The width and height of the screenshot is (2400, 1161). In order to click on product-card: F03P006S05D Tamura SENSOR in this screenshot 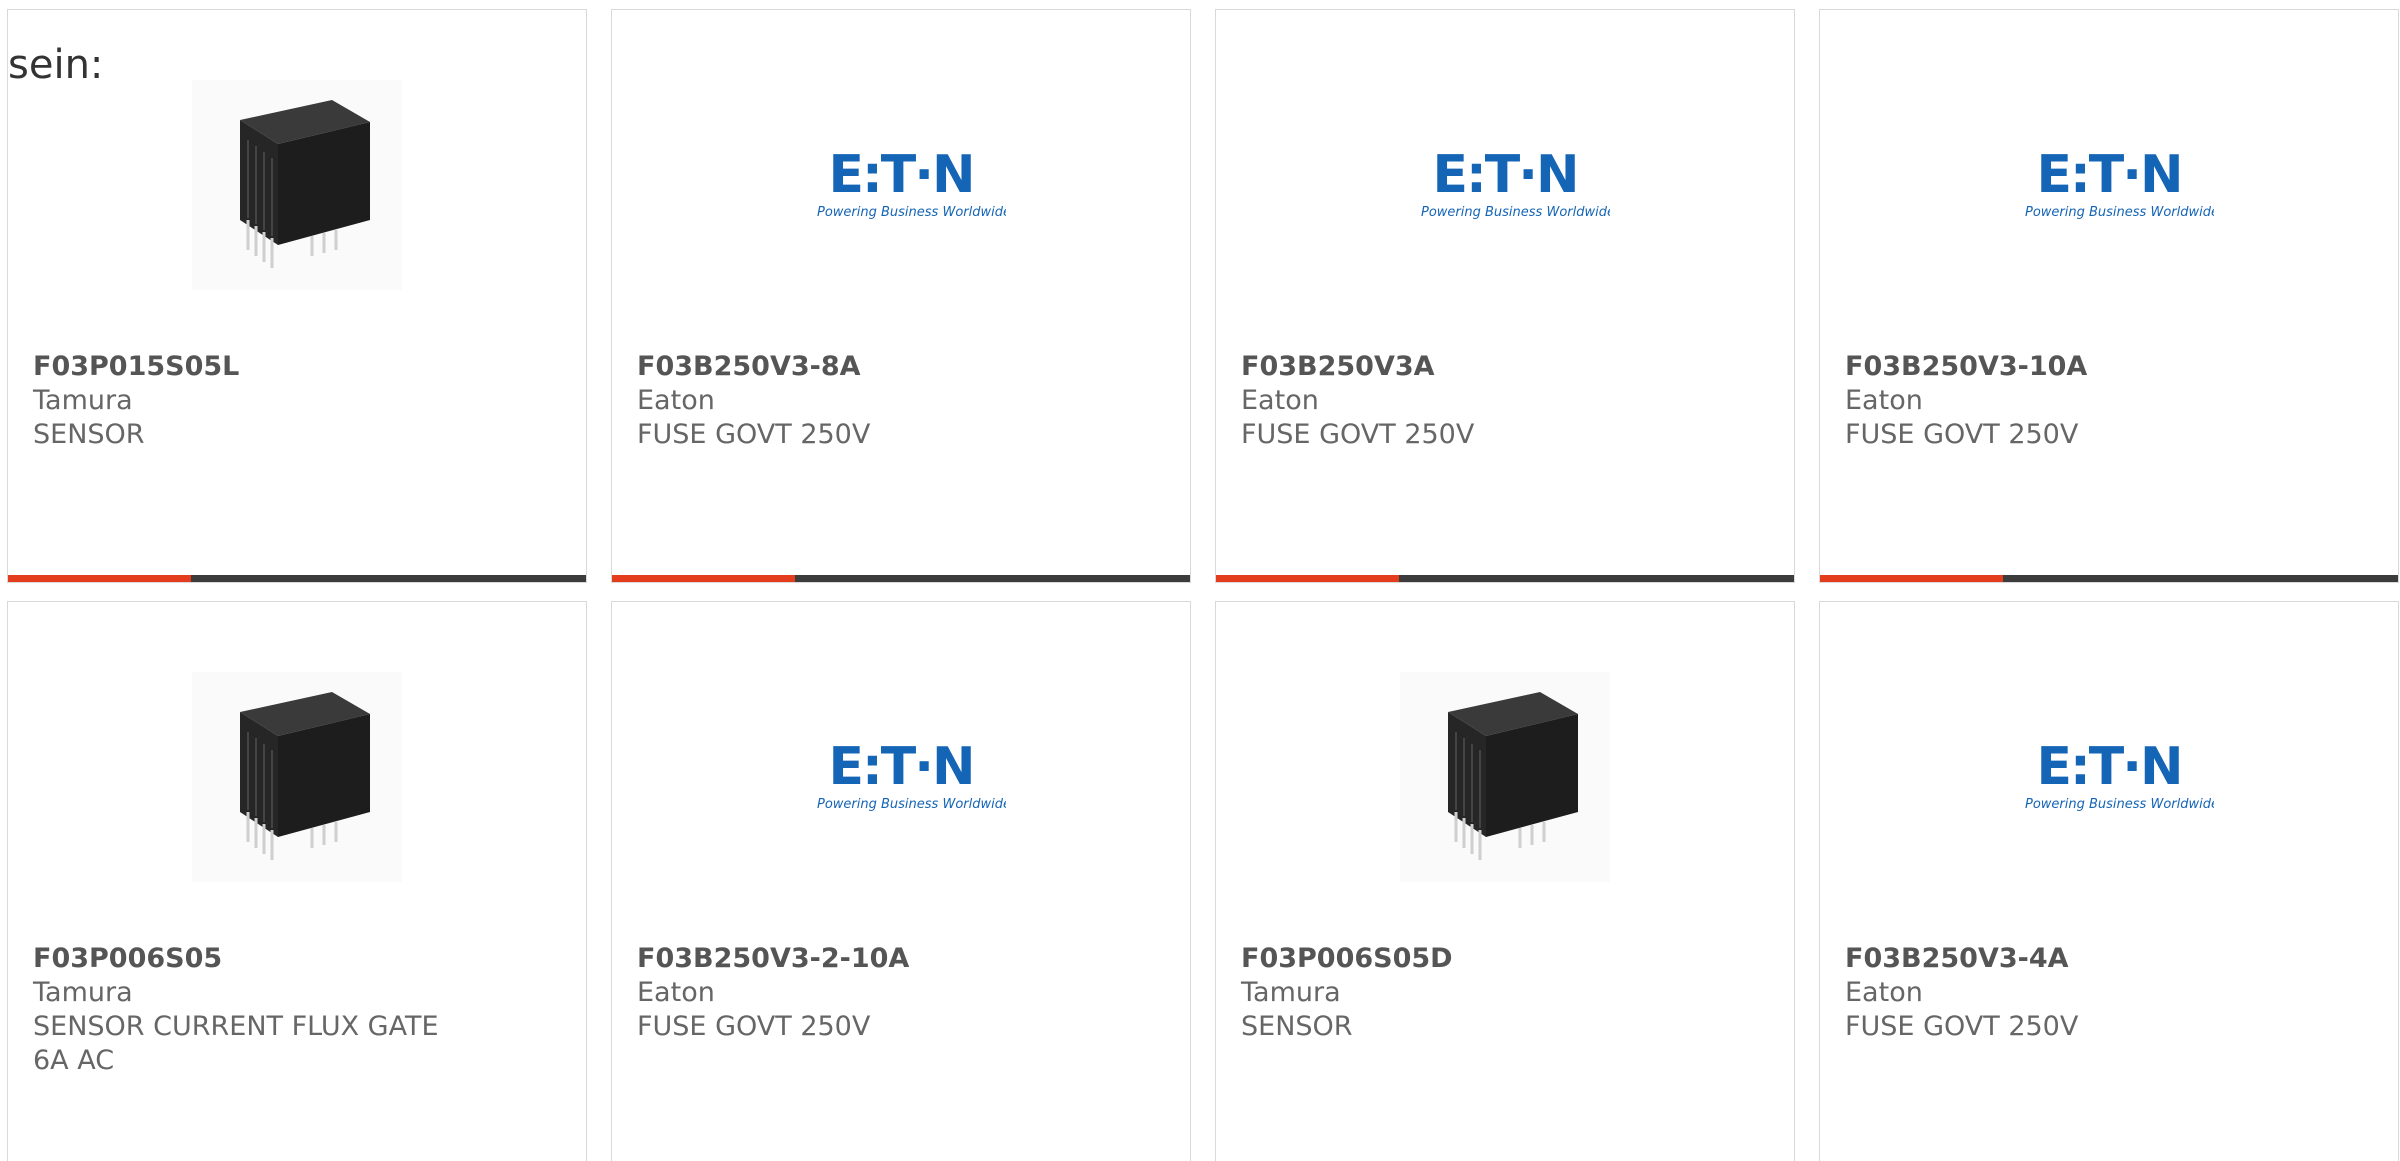, I will do `click(1505, 881)`.